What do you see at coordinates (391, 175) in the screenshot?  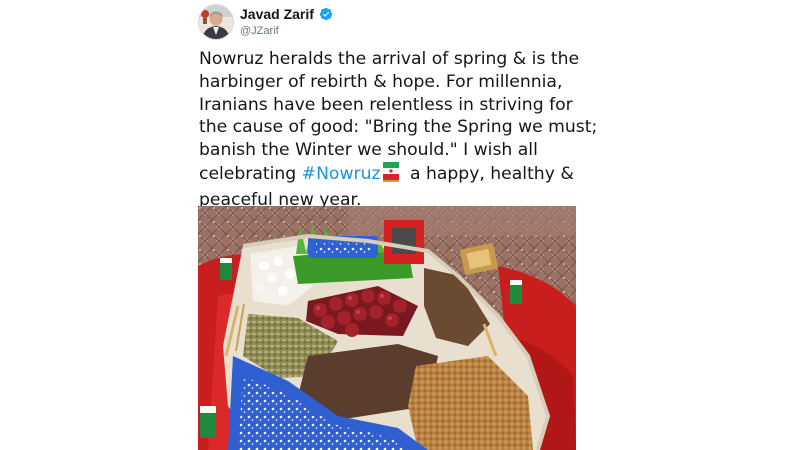 I see `iran-flag-icon` at bounding box center [391, 175].